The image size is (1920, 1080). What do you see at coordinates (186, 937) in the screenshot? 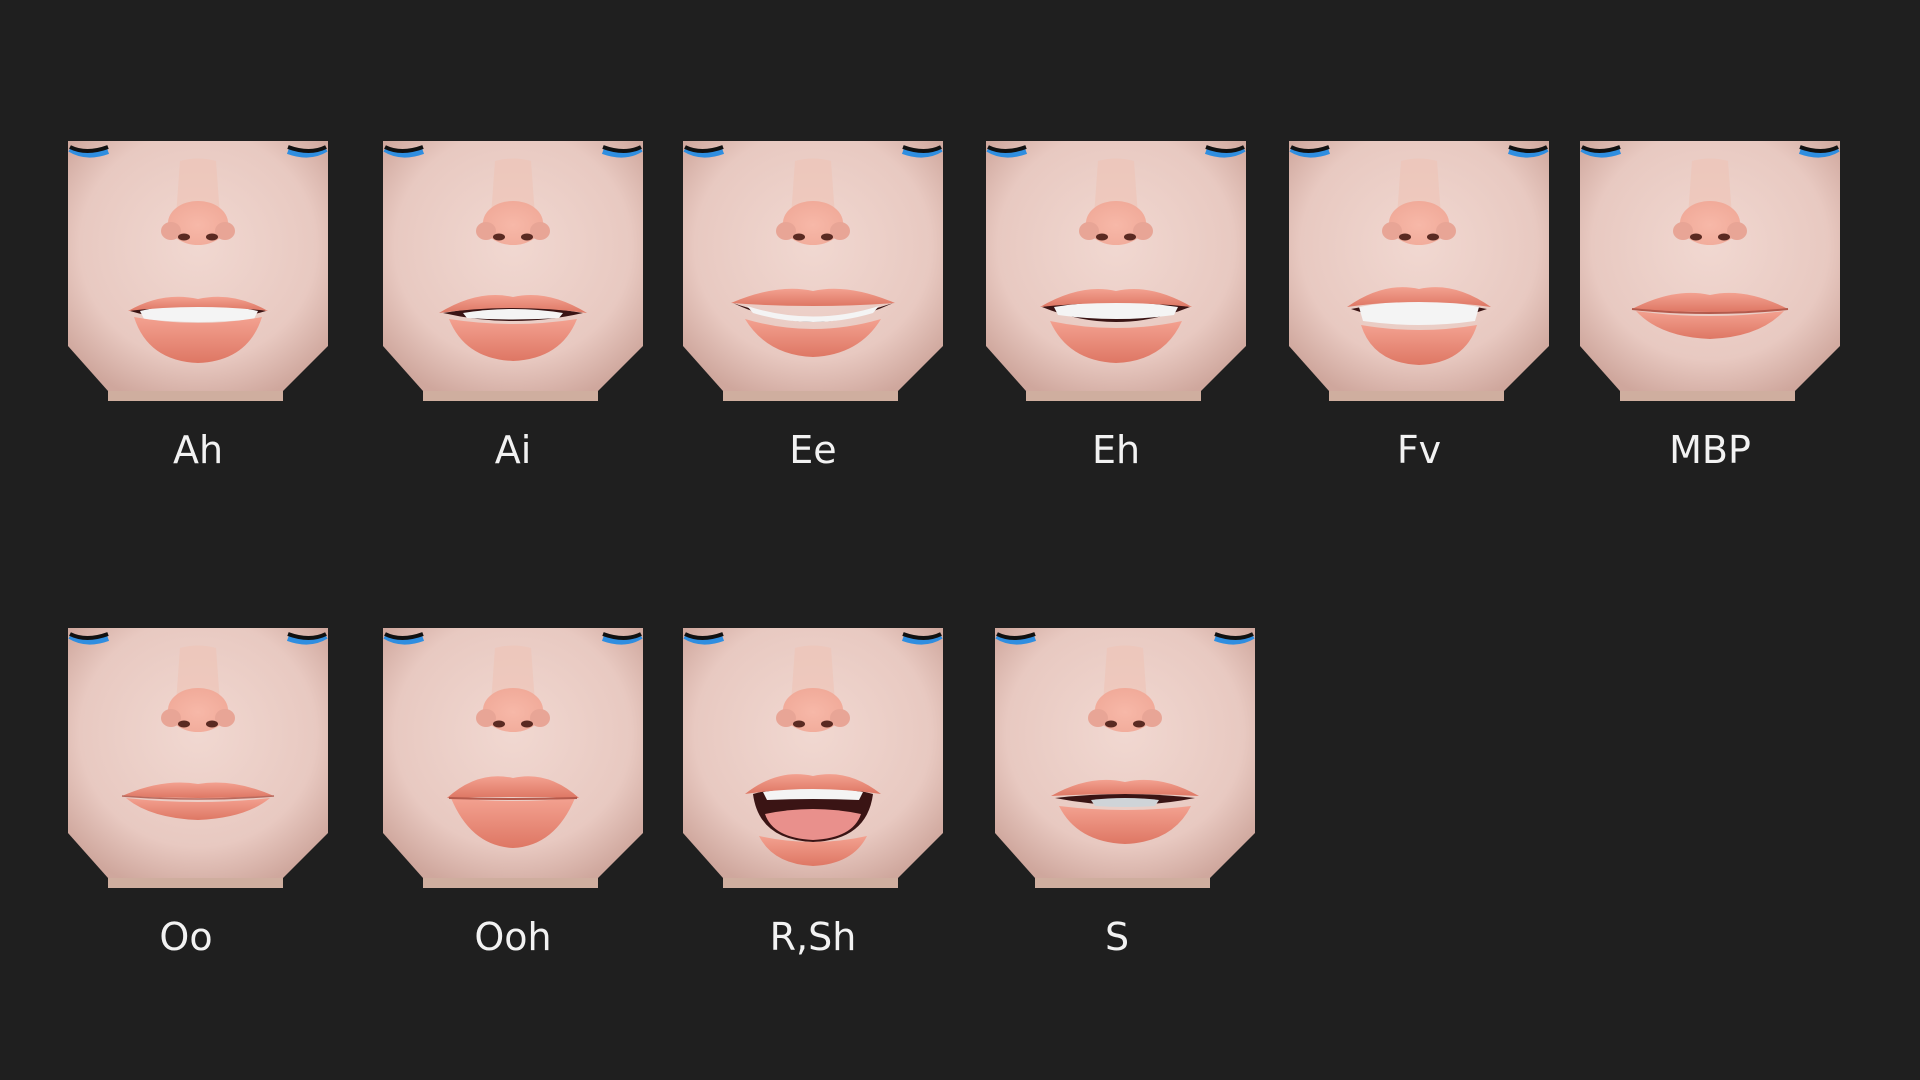
I see `viseme-label-oo: Oo` at bounding box center [186, 937].